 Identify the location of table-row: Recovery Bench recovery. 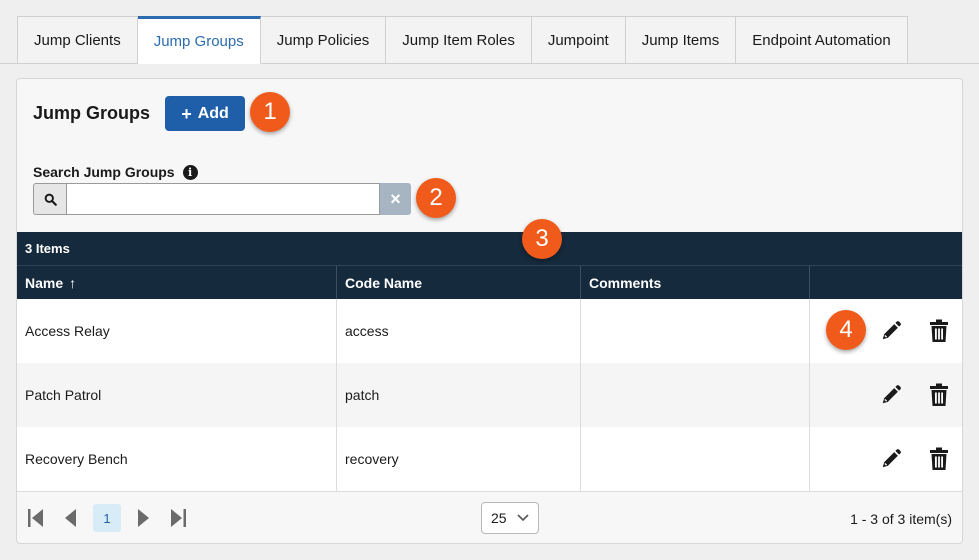
(489, 459).